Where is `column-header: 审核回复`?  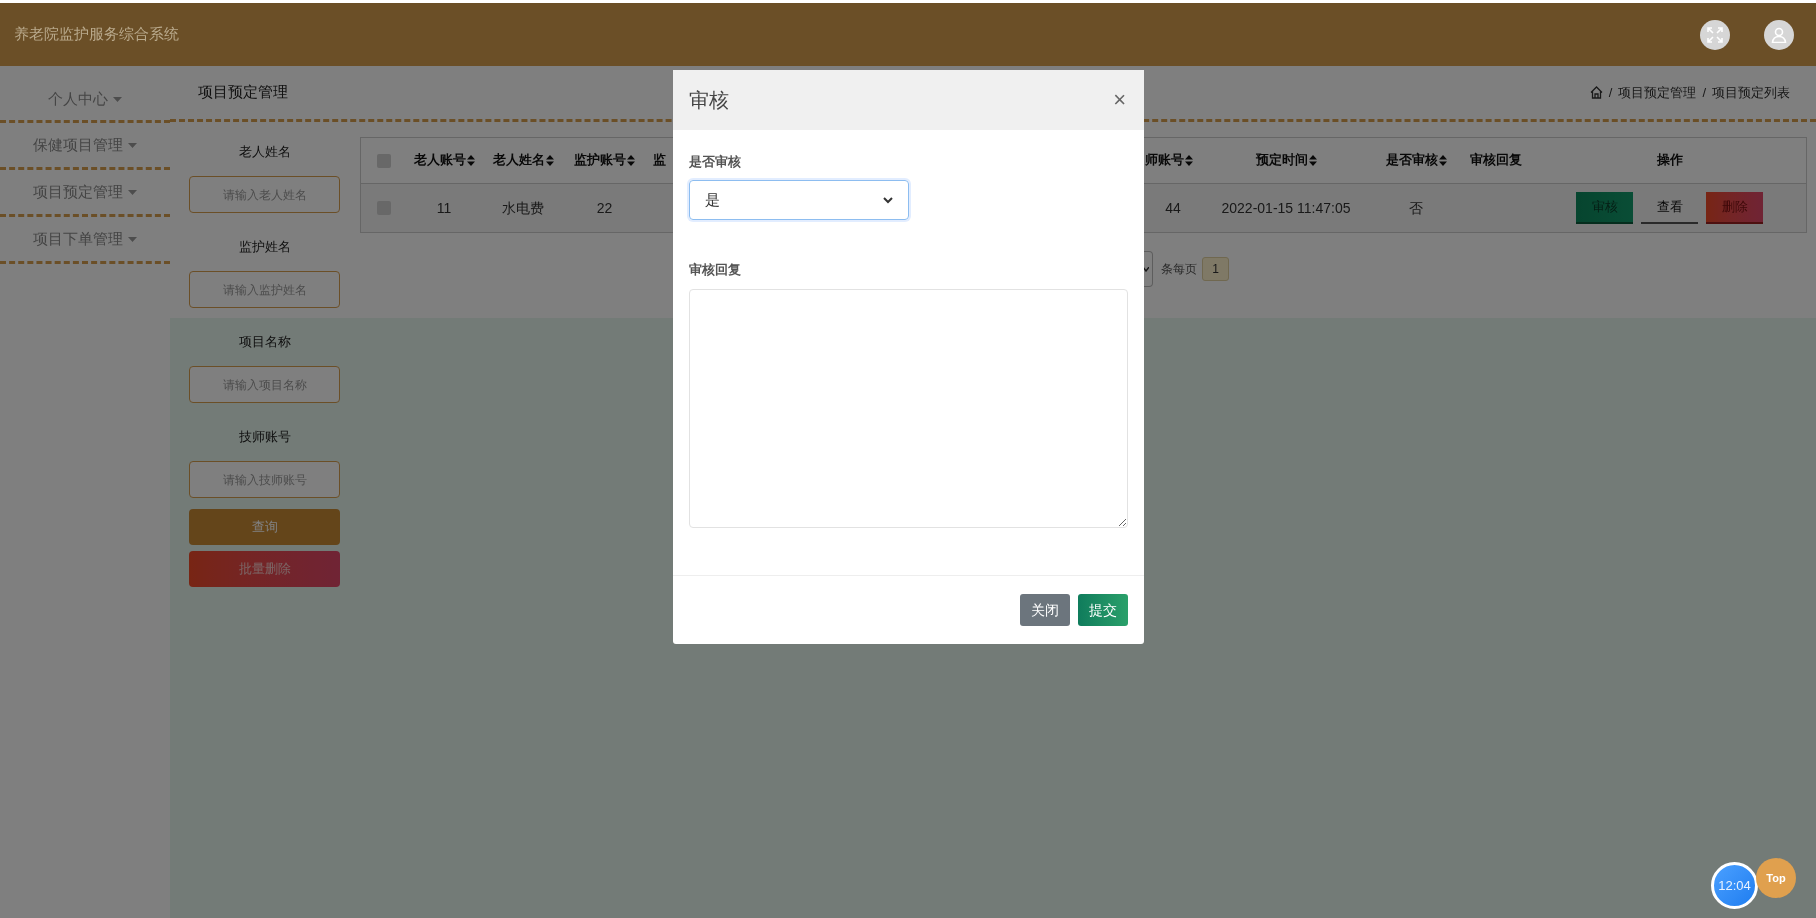
column-header: 审核回复 is located at coordinates (1496, 160).